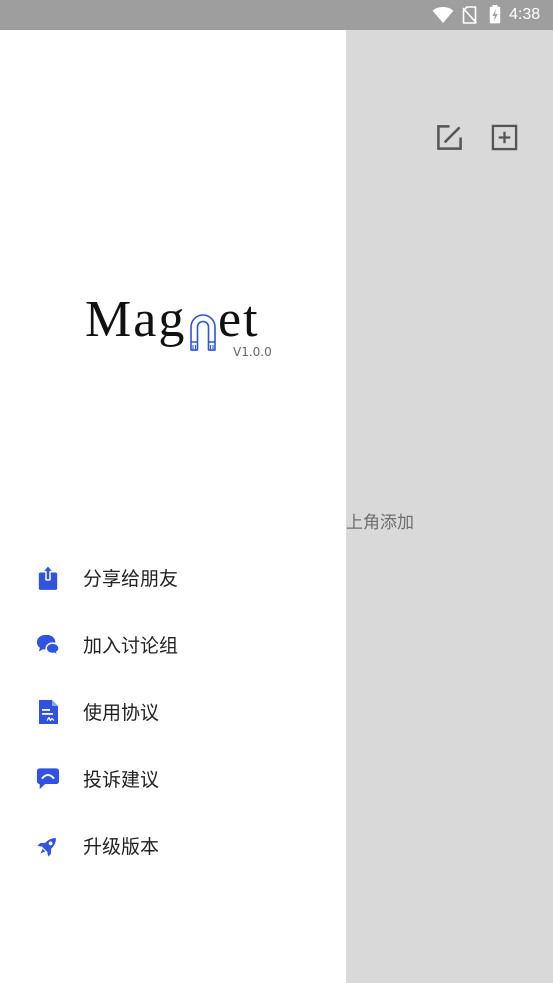 The width and height of the screenshot is (553, 983). I want to click on feedback-icon, so click(48, 779).